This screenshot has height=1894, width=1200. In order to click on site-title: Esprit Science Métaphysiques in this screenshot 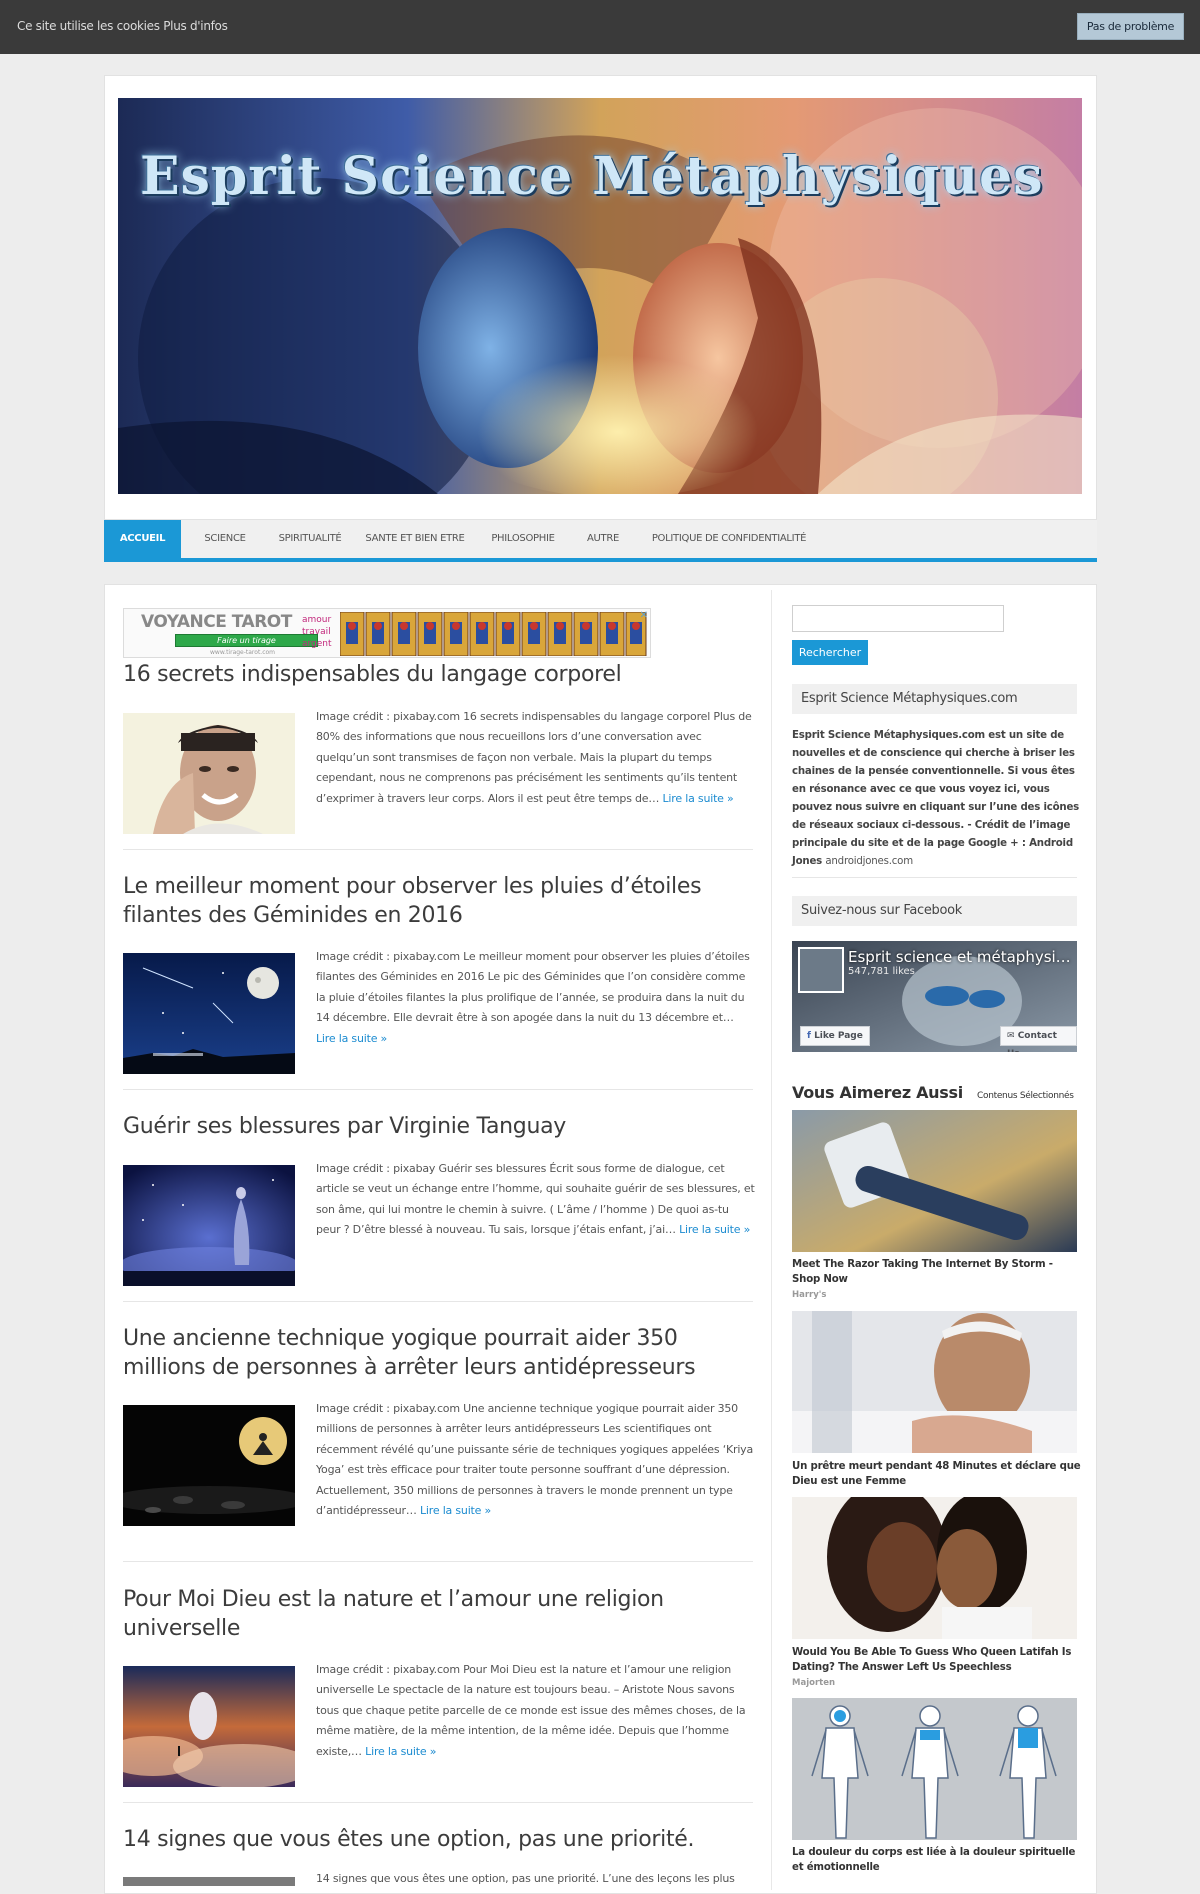, I will do `click(592, 176)`.